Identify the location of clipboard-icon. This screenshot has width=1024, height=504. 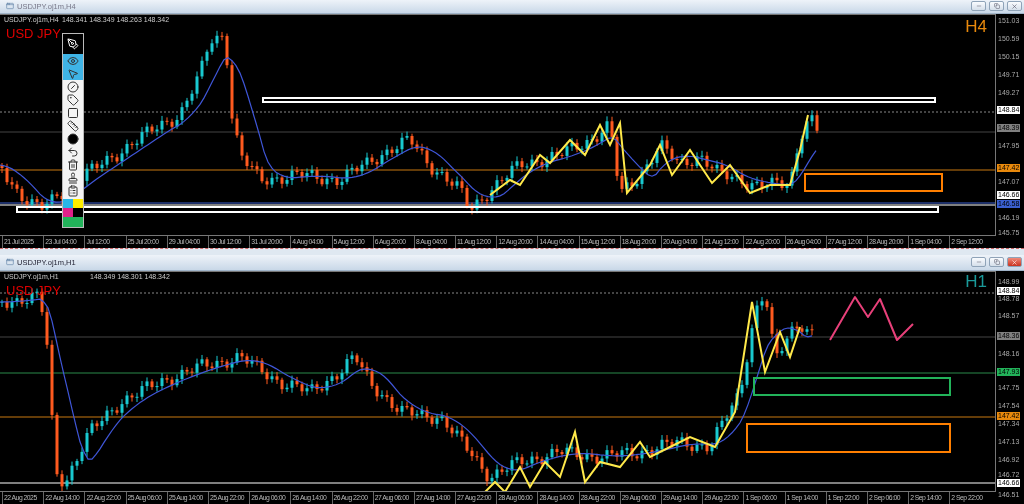
(73, 190).